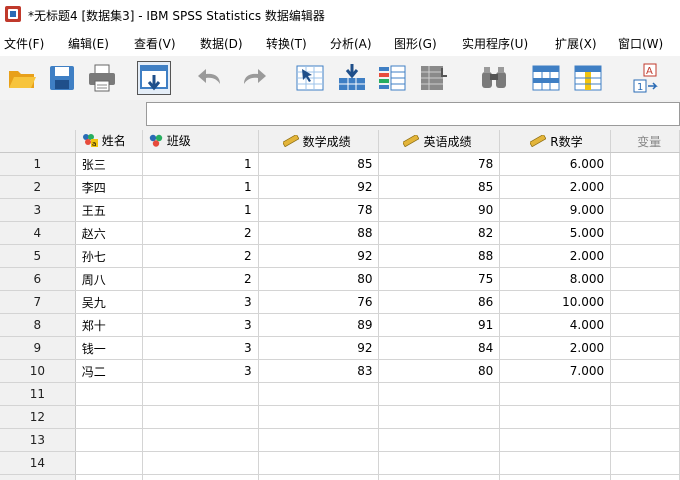 This screenshot has width=680, height=480. What do you see at coordinates (102, 78) in the screenshot?
I see `print-icon` at bounding box center [102, 78].